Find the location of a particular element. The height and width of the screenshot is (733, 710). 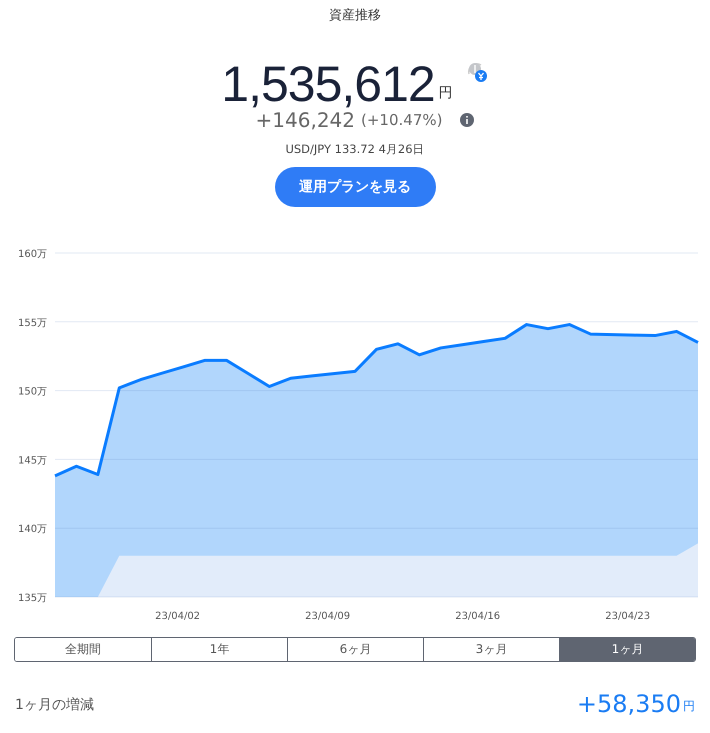

x-axis-label: 23/04/16 is located at coordinates (477, 616).